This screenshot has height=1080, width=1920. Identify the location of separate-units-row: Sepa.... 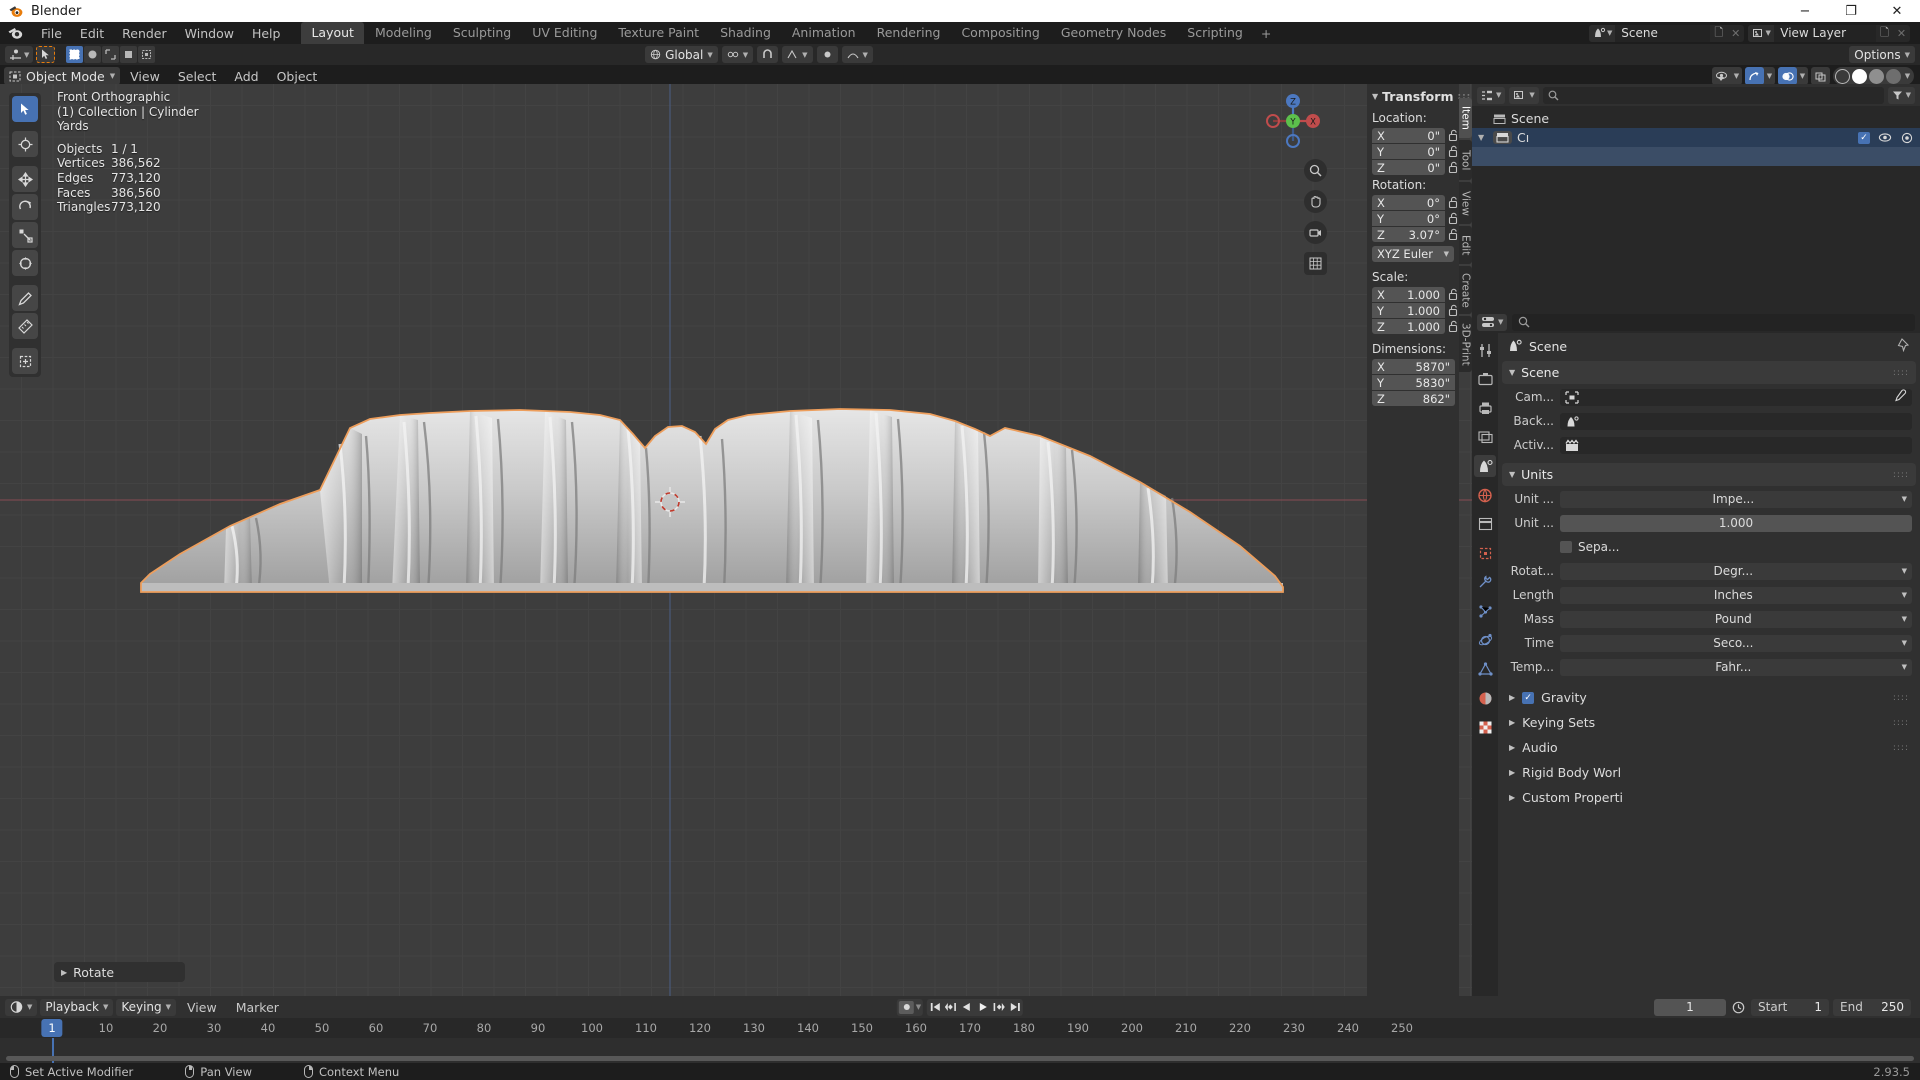
(1707, 547).